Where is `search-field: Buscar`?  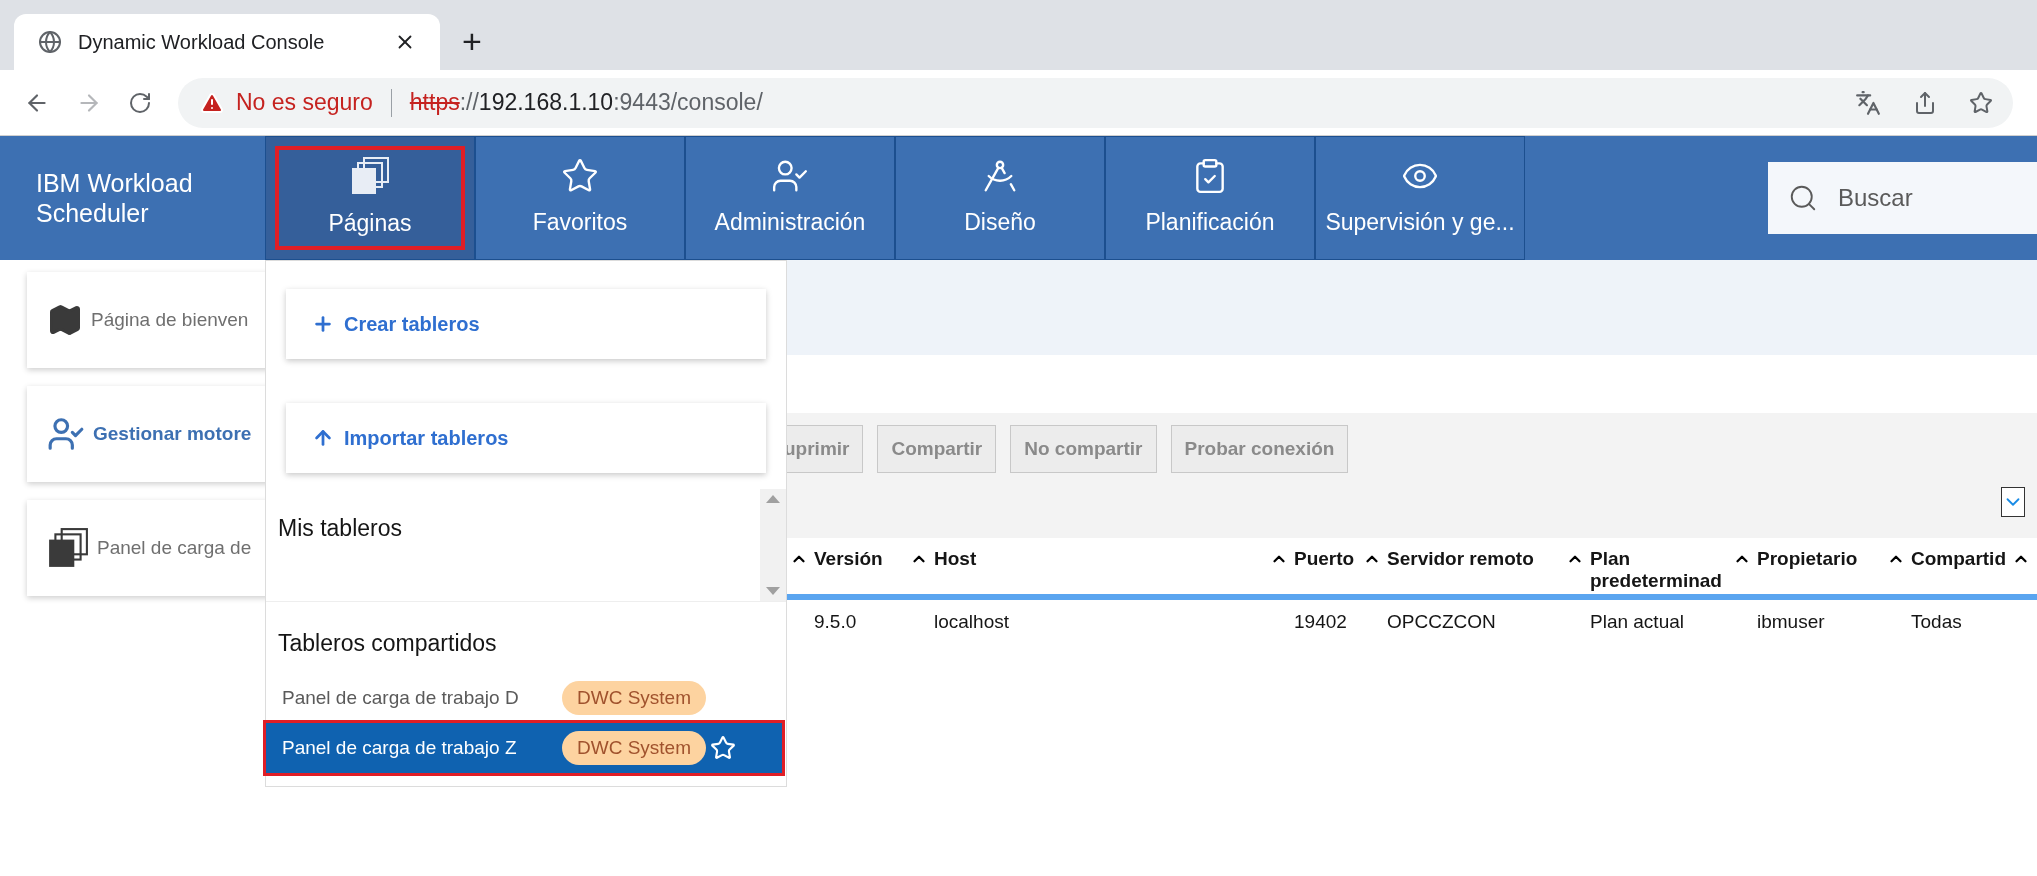 search-field: Buscar is located at coordinates (1928, 198).